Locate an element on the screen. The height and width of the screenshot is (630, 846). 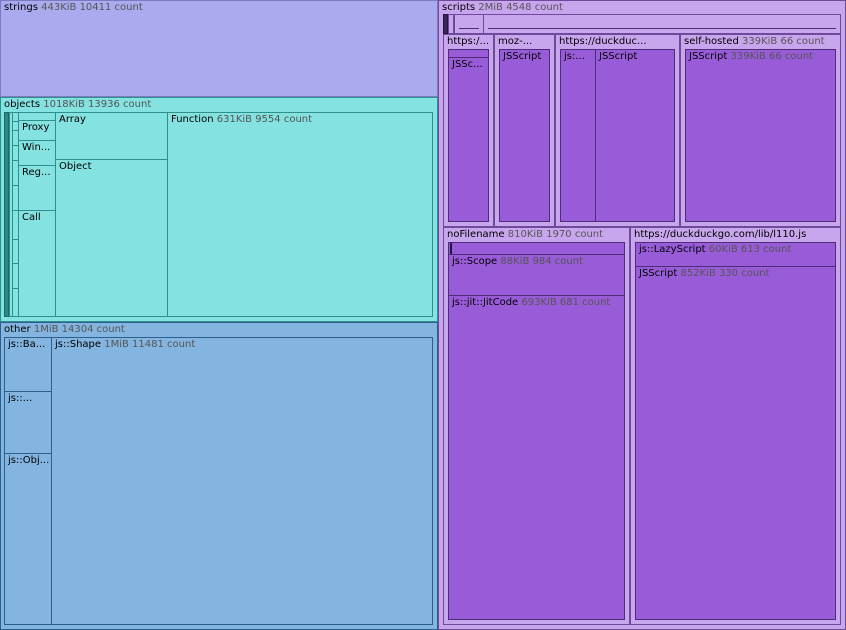
l110-jsscript-title: JSScript 852KiB 330 count is located at coordinates (704, 273).